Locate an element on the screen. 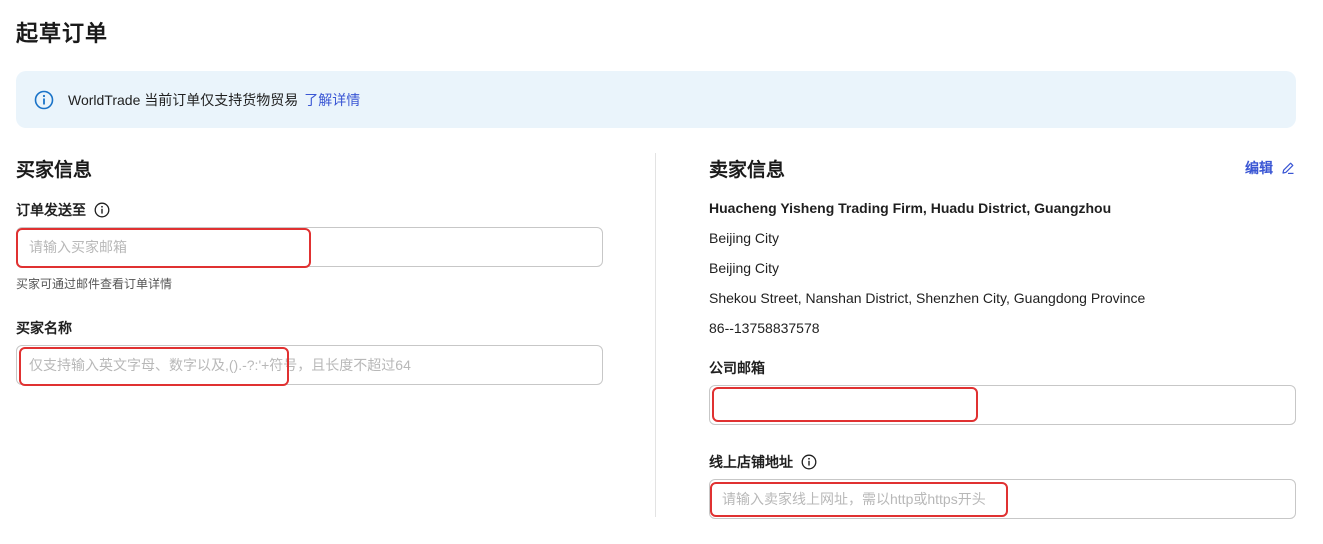 Image resolution: width=1323 pixels, height=544 pixels. buyer-name-label-text: 买家名称 is located at coordinates (44, 328).